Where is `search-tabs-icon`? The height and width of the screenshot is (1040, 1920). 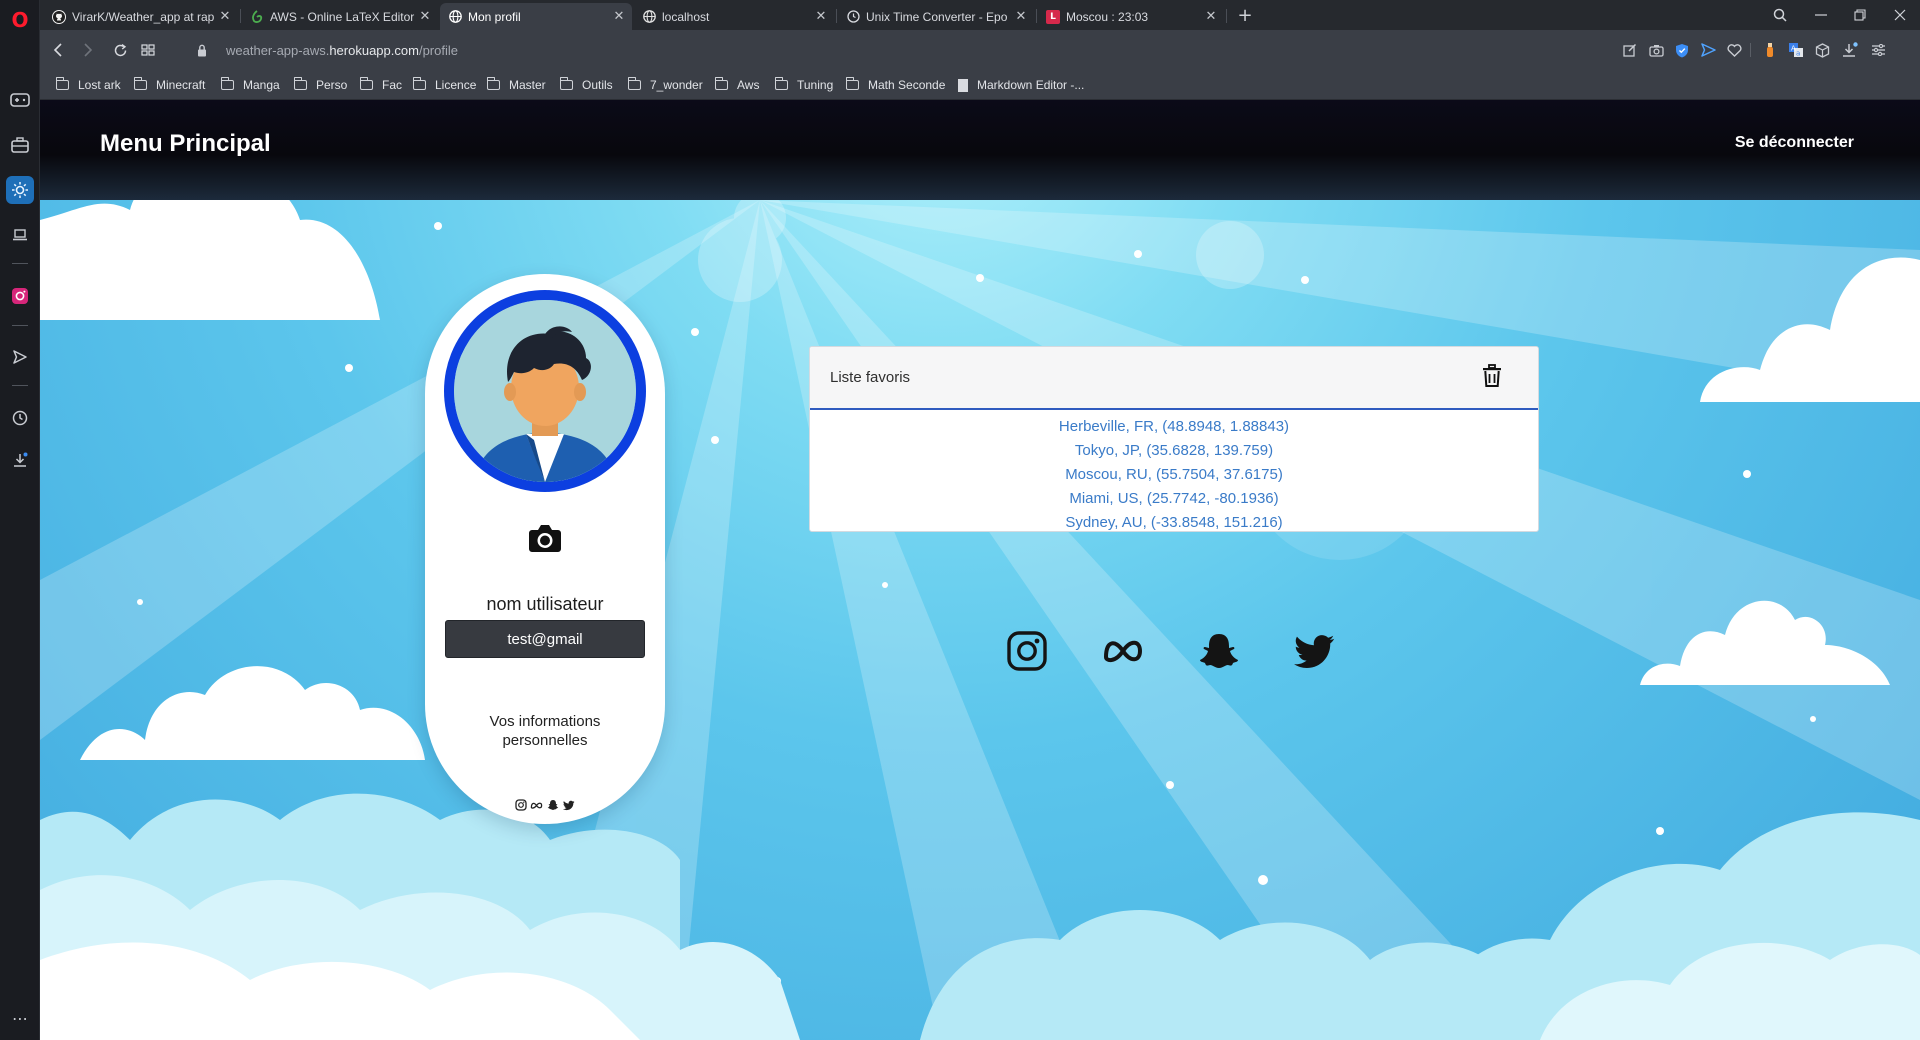
search-tabs-icon is located at coordinates (1780, 15).